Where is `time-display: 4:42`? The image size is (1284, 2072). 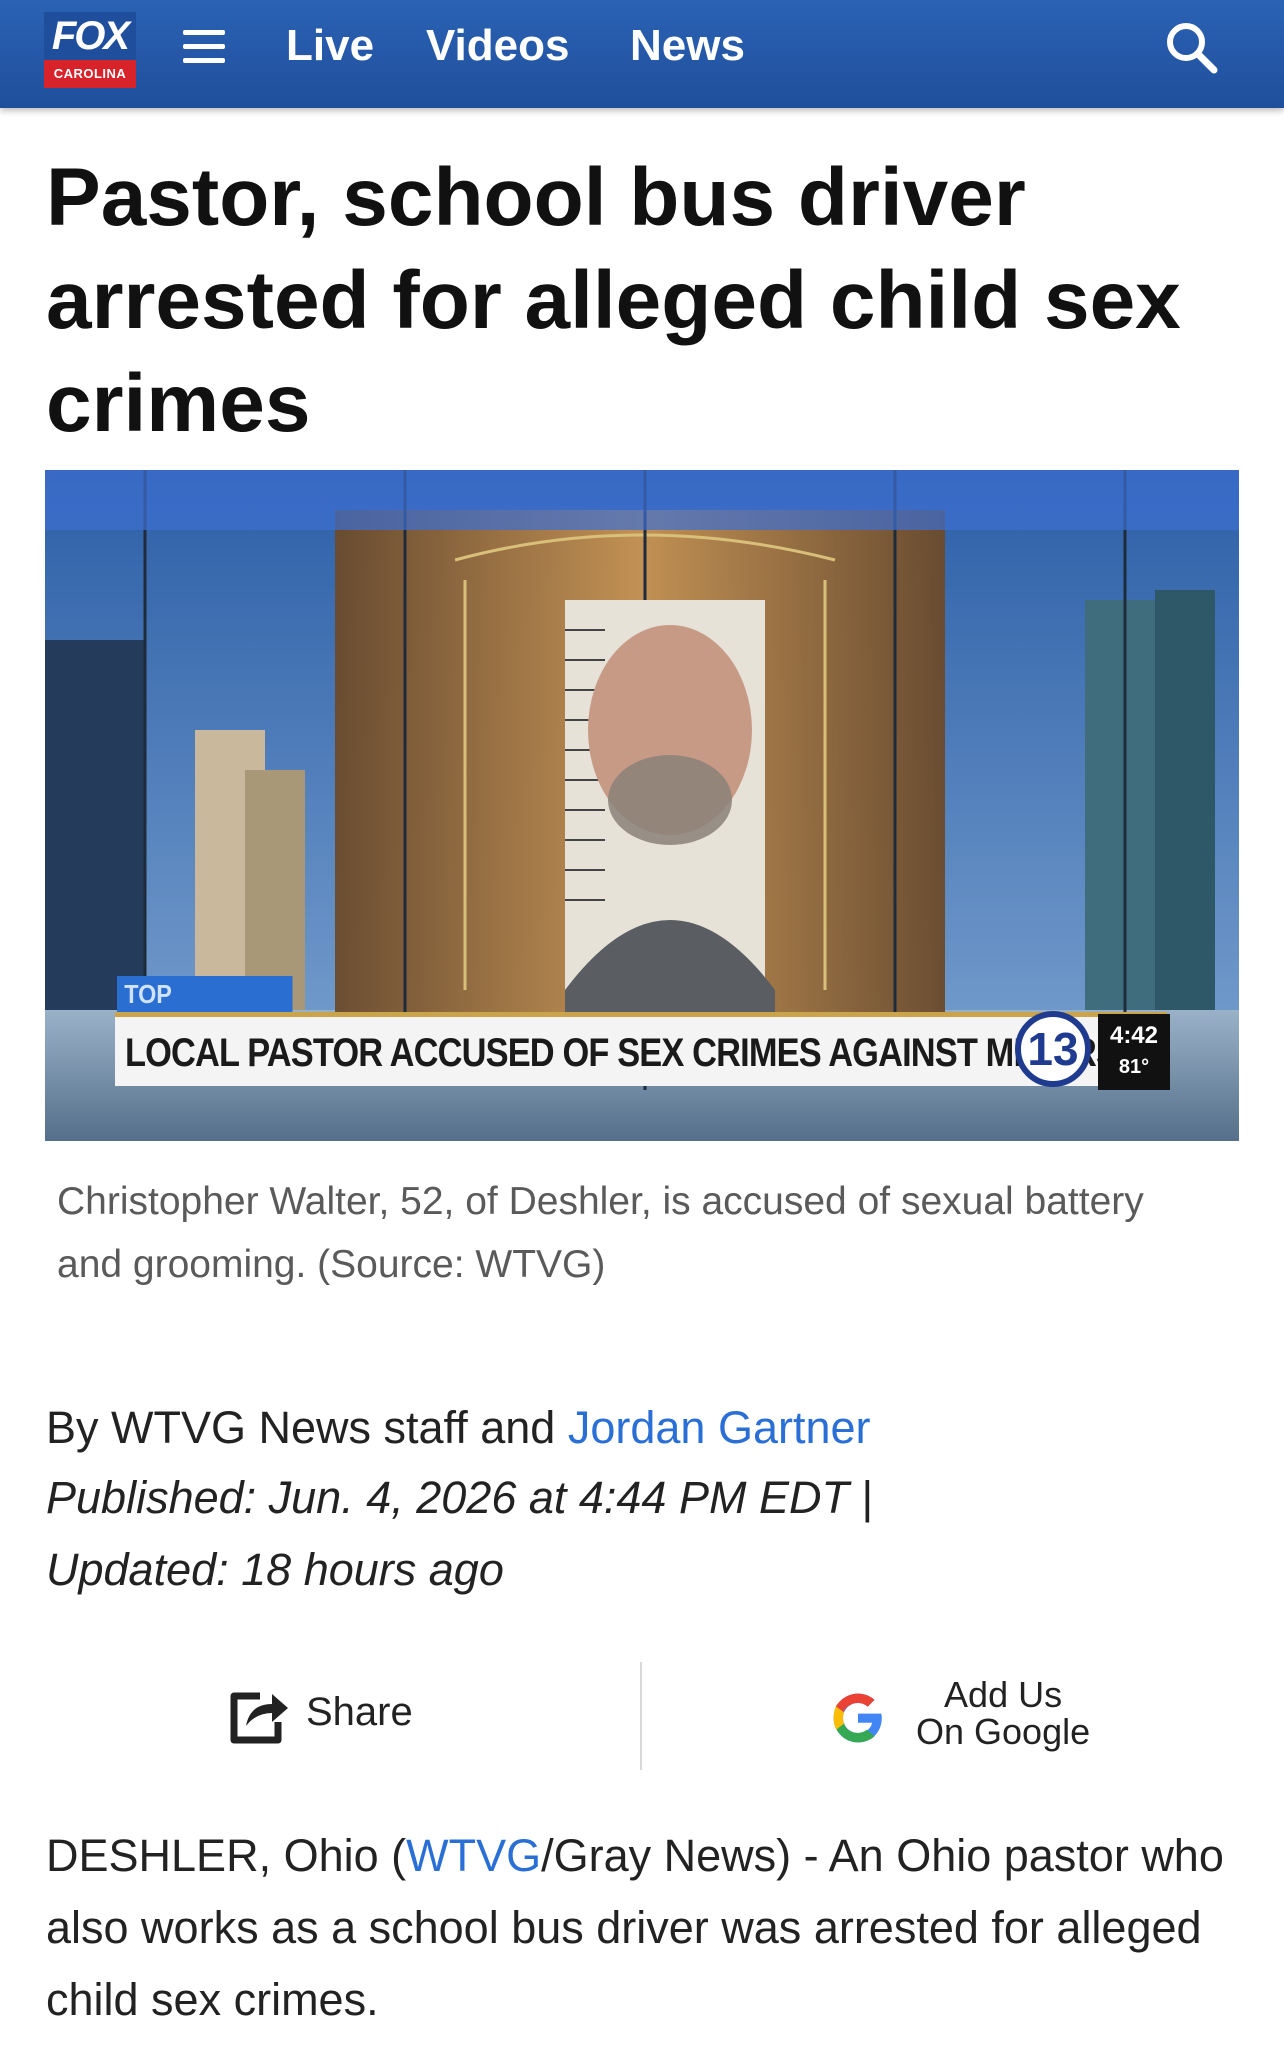 time-display: 4:42 is located at coordinates (1134, 1035).